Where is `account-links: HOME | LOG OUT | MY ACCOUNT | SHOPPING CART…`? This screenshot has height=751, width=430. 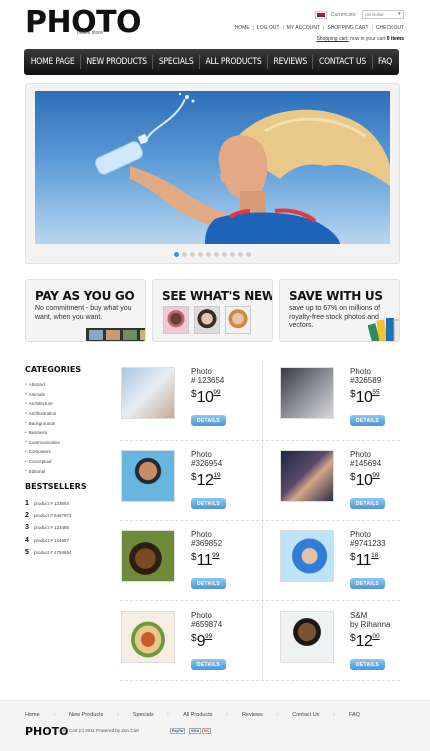 account-links: HOME | LOG OUT | MY ACCOUNT | SHOPPING CART… is located at coordinates (319, 28).